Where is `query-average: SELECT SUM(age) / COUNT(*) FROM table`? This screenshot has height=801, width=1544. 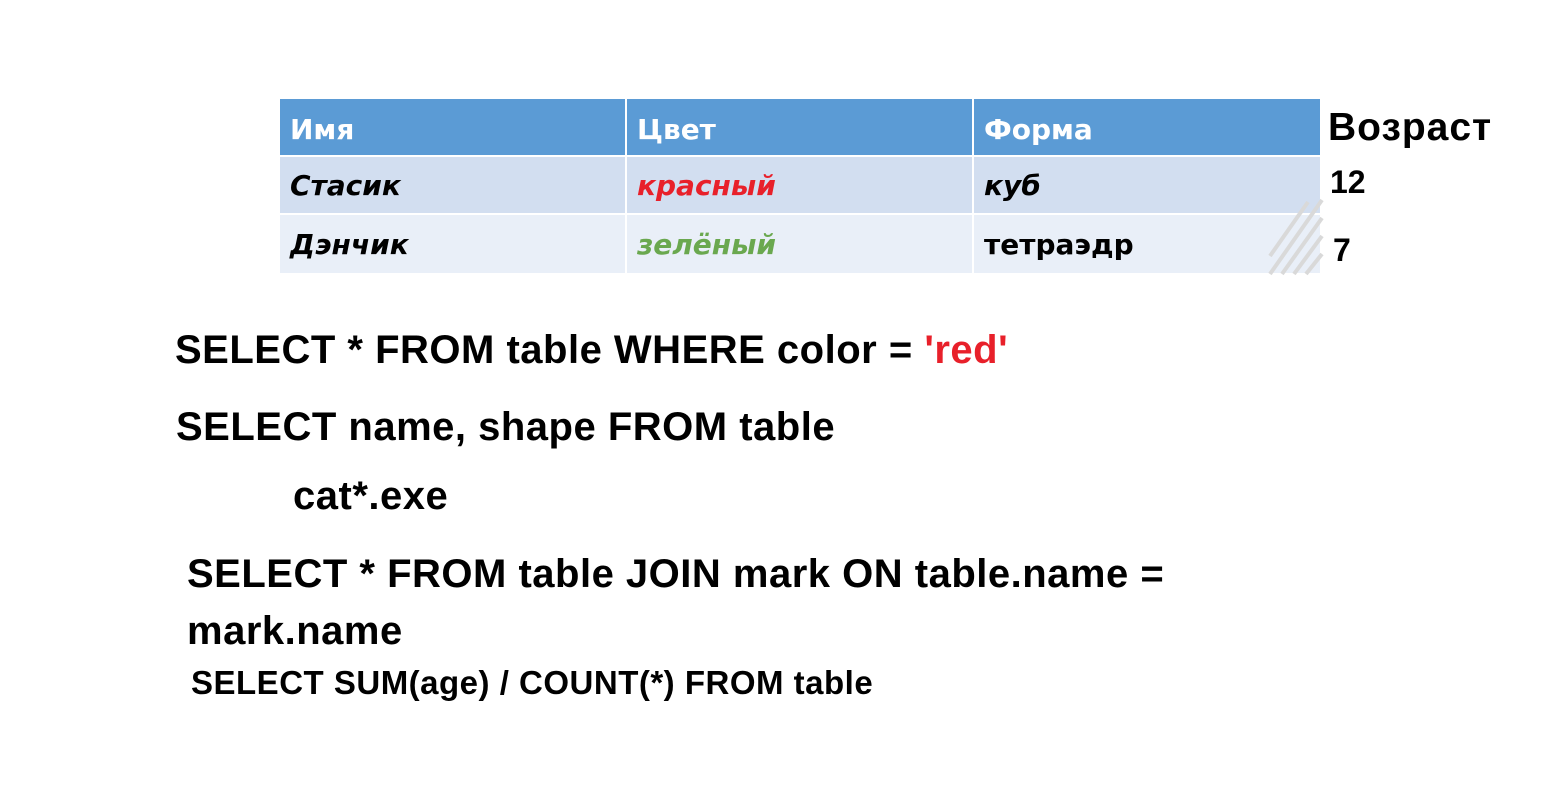
query-average: SELECT SUM(age) / COUNT(*) FROM table is located at coordinates (532, 682).